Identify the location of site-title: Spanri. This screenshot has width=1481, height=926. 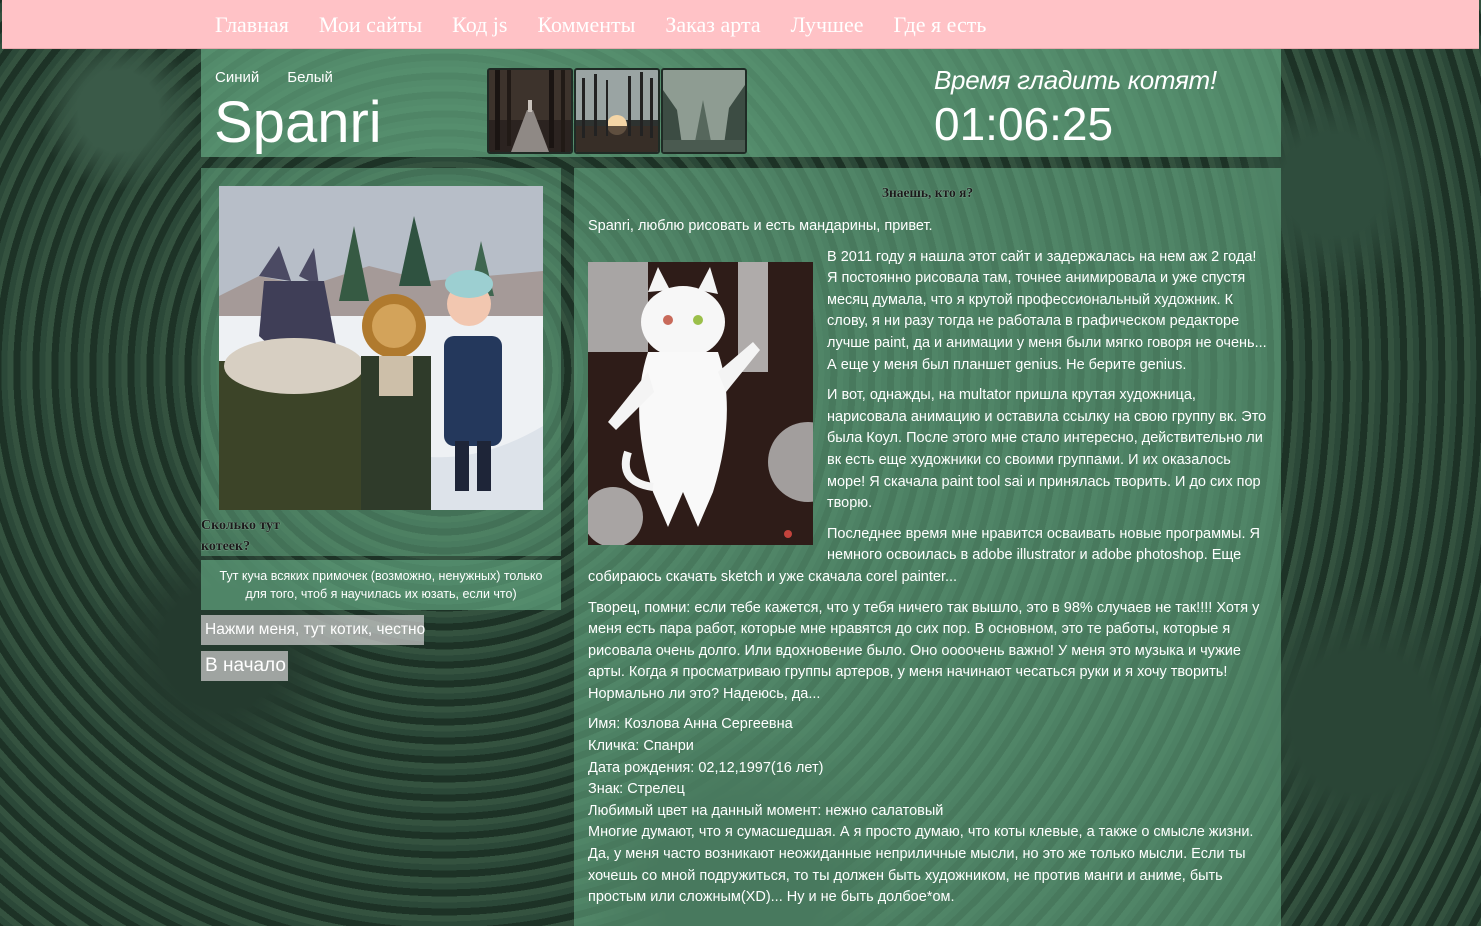
(298, 122).